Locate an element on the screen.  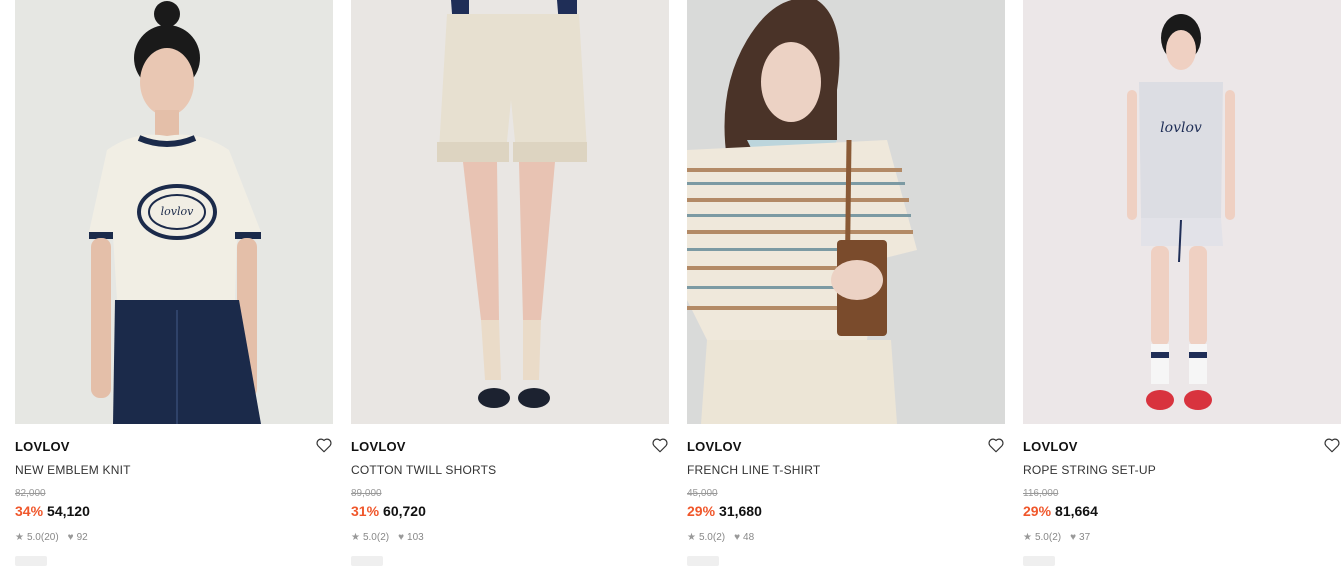
product-meta: ★ 5.0 (20) ♥ 92 is located at coordinates (51, 537).